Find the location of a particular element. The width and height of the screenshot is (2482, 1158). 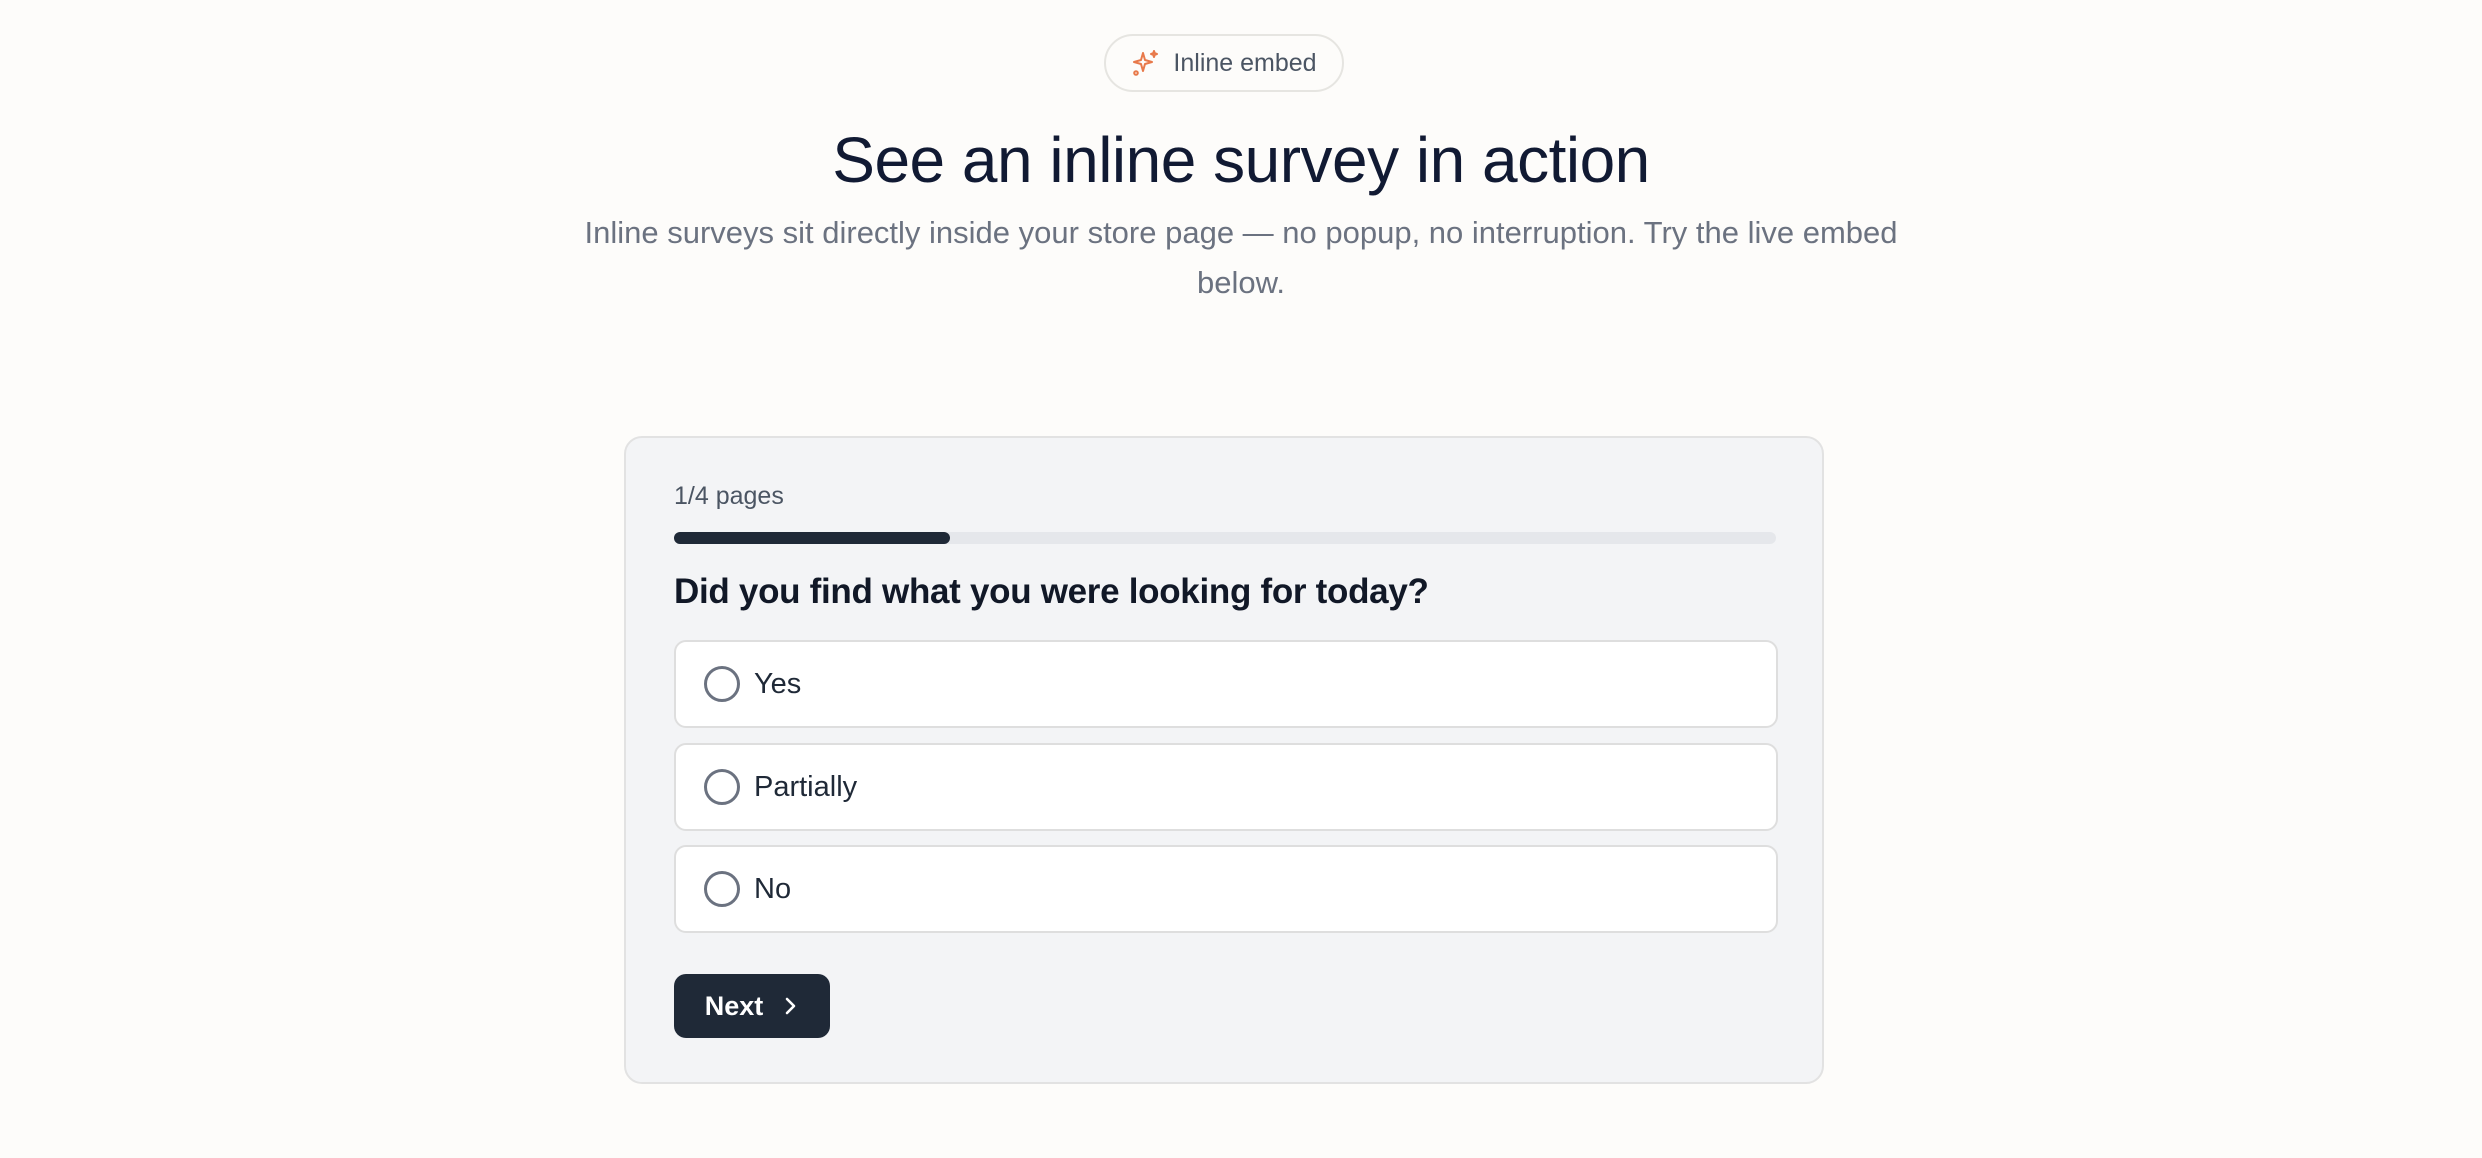

radio-yes is located at coordinates (722, 684).